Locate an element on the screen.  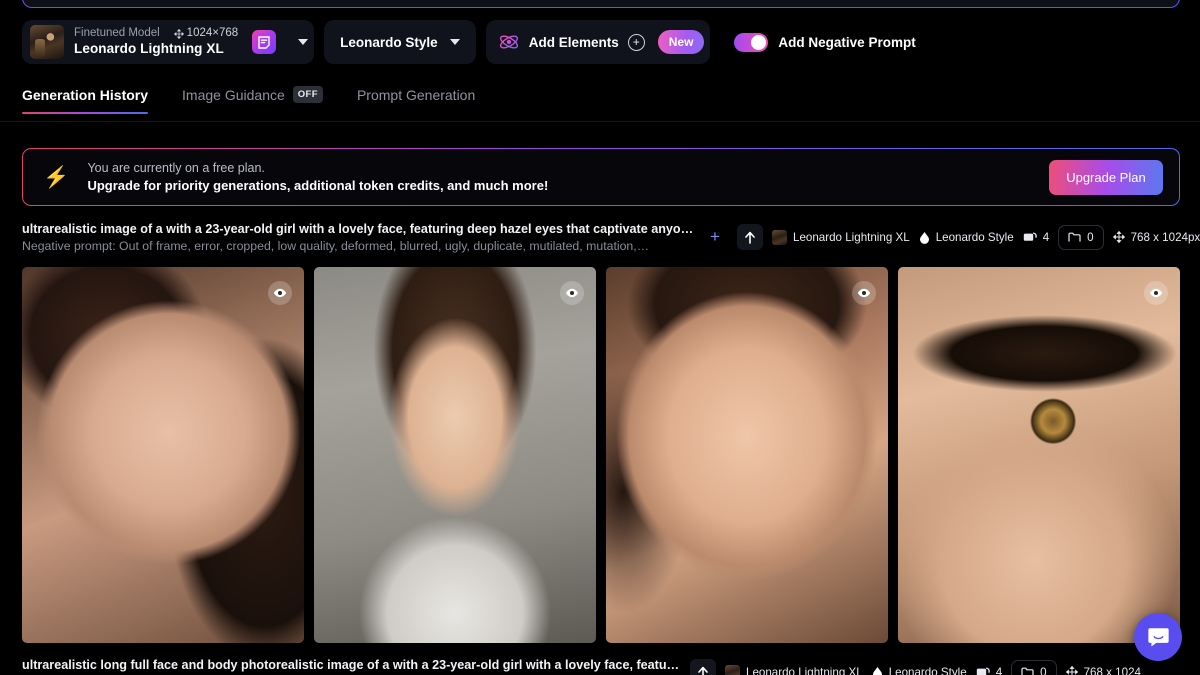
tab-label: Prompt Generation is located at coordinates (416, 95).